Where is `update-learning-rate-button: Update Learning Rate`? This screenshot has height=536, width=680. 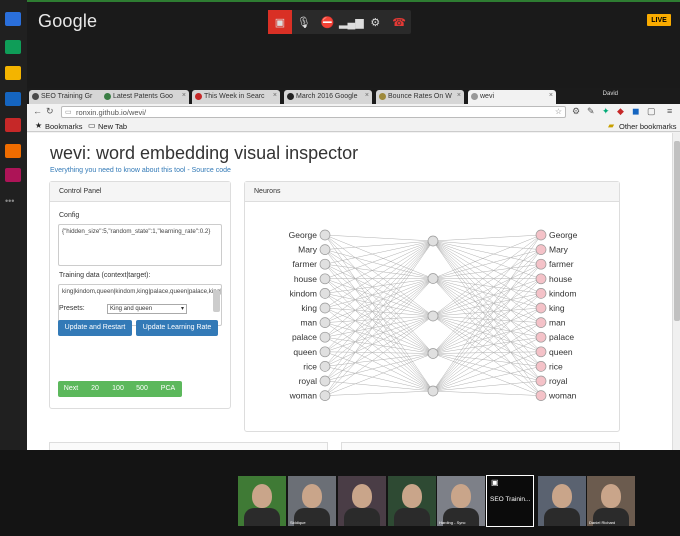 update-learning-rate-button: Update Learning Rate is located at coordinates (177, 328).